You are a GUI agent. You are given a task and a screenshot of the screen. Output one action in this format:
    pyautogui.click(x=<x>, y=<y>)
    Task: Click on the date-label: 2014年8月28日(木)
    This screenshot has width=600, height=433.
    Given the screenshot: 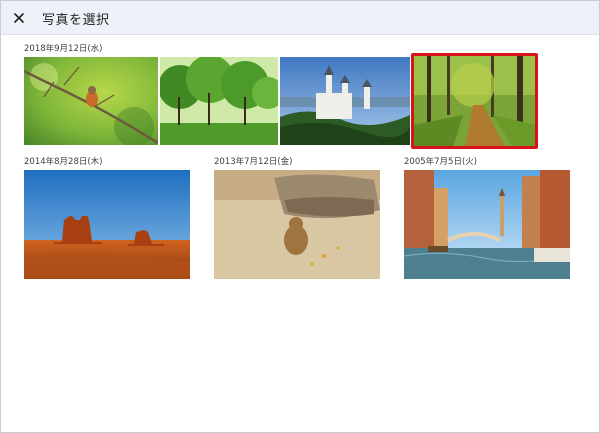 What is the action you would take?
    pyautogui.click(x=63, y=162)
    